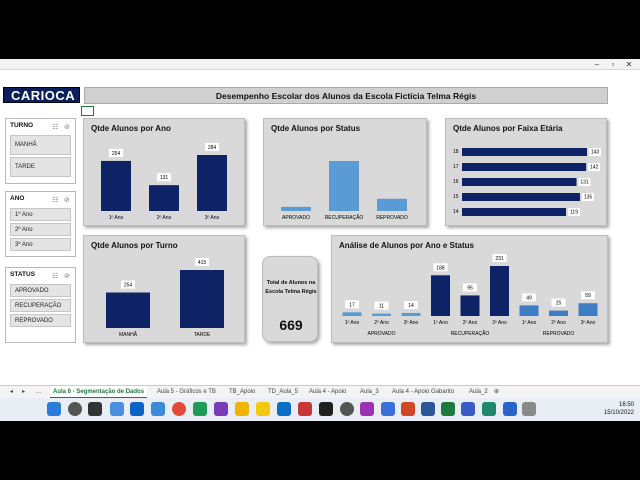  I want to click on slicer-item-reprovado: REPROVADO, so click(40, 320).